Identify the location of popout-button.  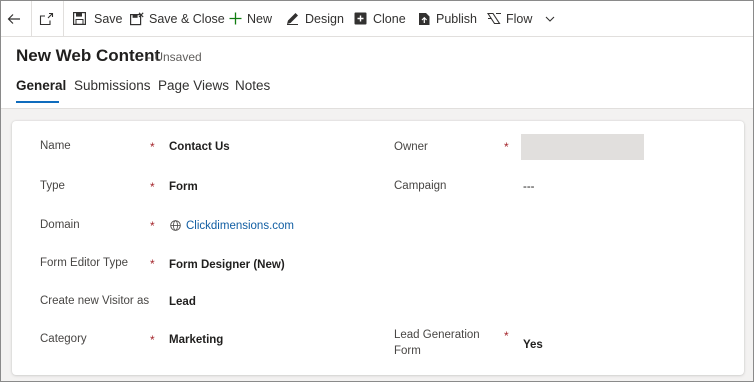
(48, 18).